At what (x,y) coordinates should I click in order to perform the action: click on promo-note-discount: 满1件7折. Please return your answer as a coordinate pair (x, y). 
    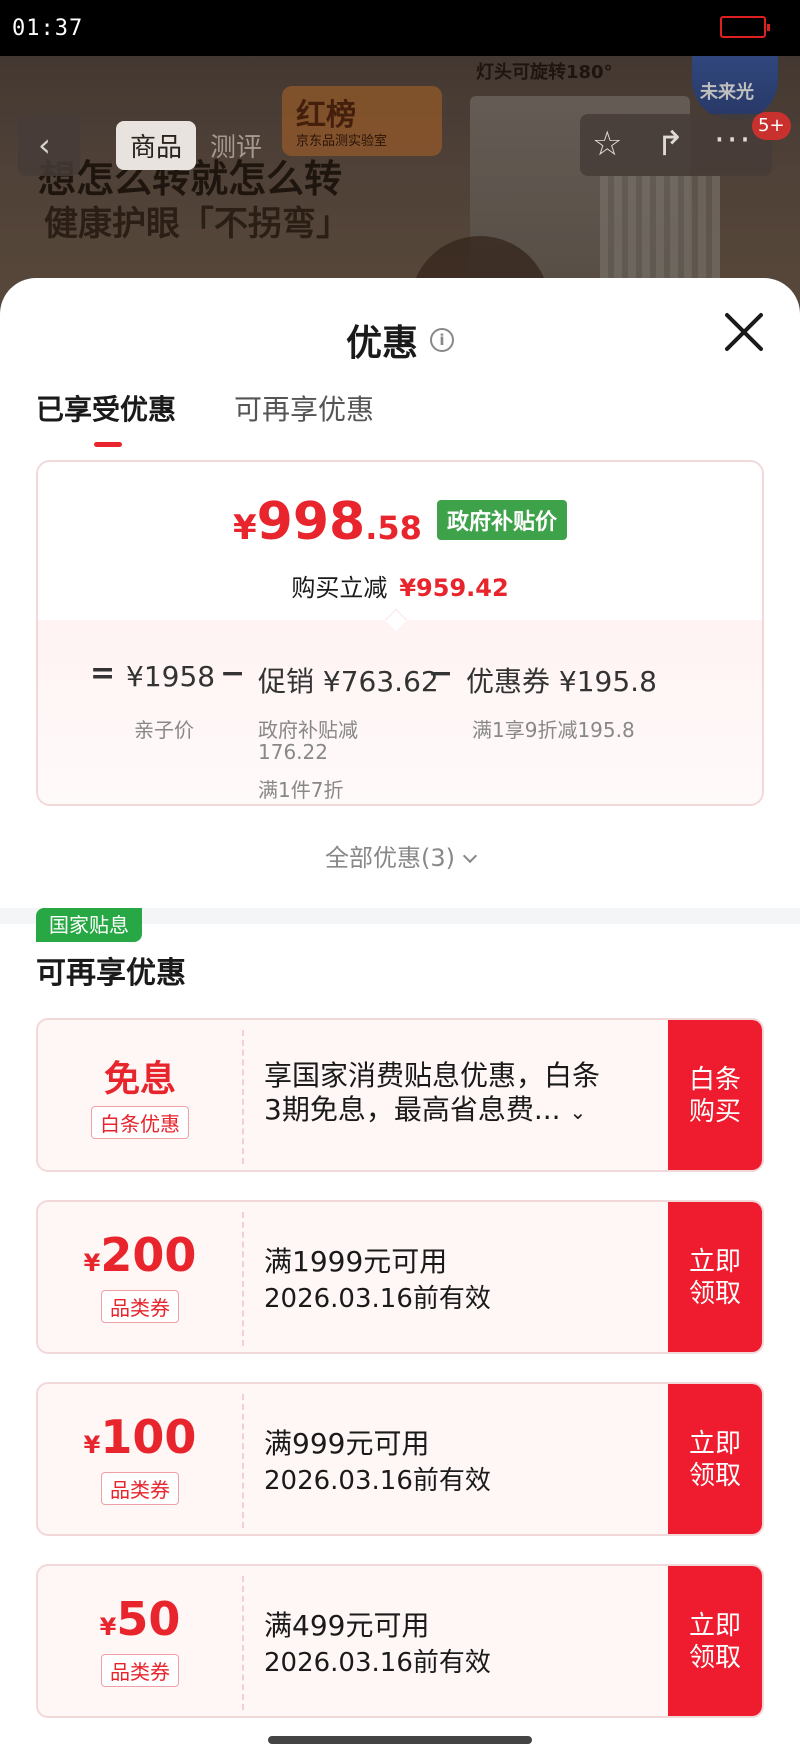
    Looking at the image, I should click on (301, 790).